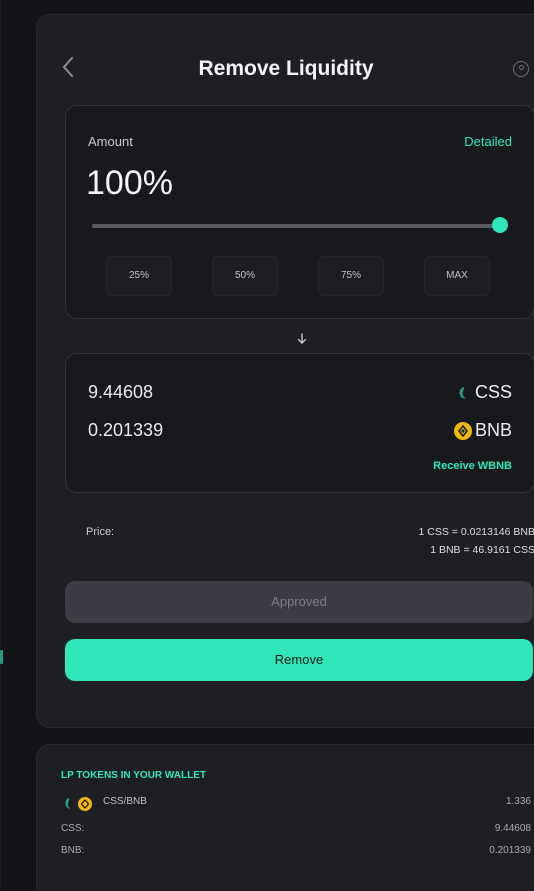 Image resolution: width=534 pixels, height=891 pixels. I want to click on bnb-amount: 0.201339, so click(126, 430).